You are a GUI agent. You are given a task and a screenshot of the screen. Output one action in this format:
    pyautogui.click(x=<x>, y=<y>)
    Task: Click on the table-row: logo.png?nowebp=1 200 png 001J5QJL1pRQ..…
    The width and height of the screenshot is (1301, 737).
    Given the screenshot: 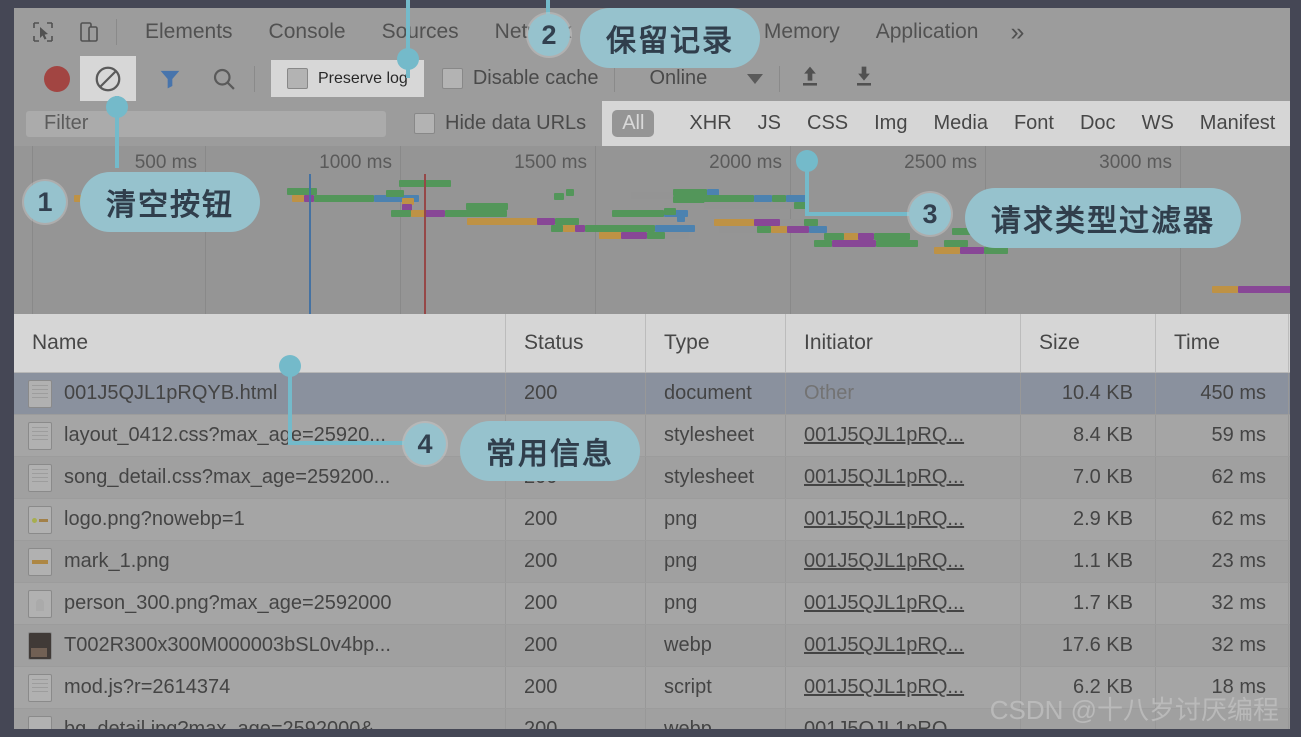 What is the action you would take?
    pyautogui.click(x=652, y=520)
    